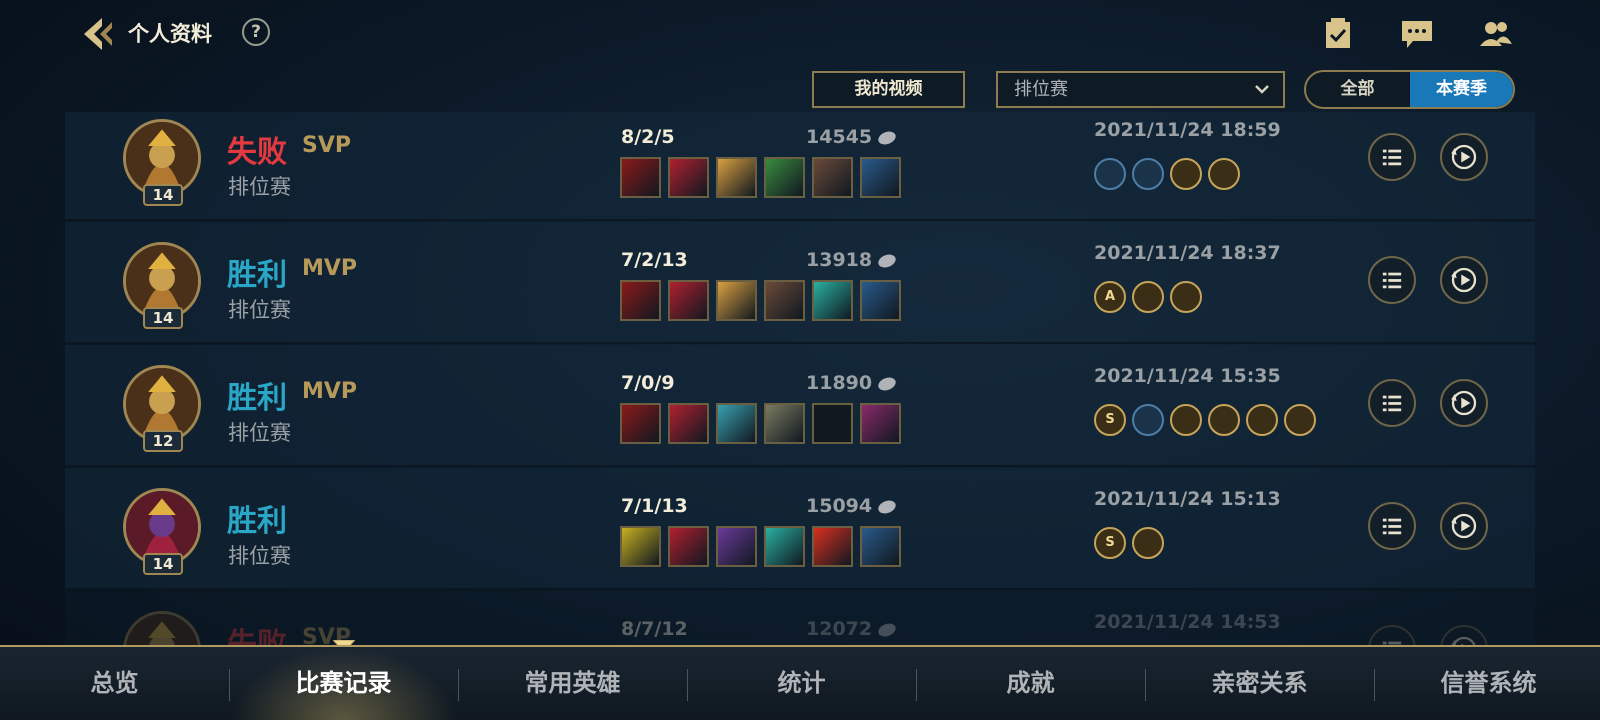 The width and height of the screenshot is (1600, 720). What do you see at coordinates (1262, 89) in the screenshot?
I see `chevron-down-icon` at bounding box center [1262, 89].